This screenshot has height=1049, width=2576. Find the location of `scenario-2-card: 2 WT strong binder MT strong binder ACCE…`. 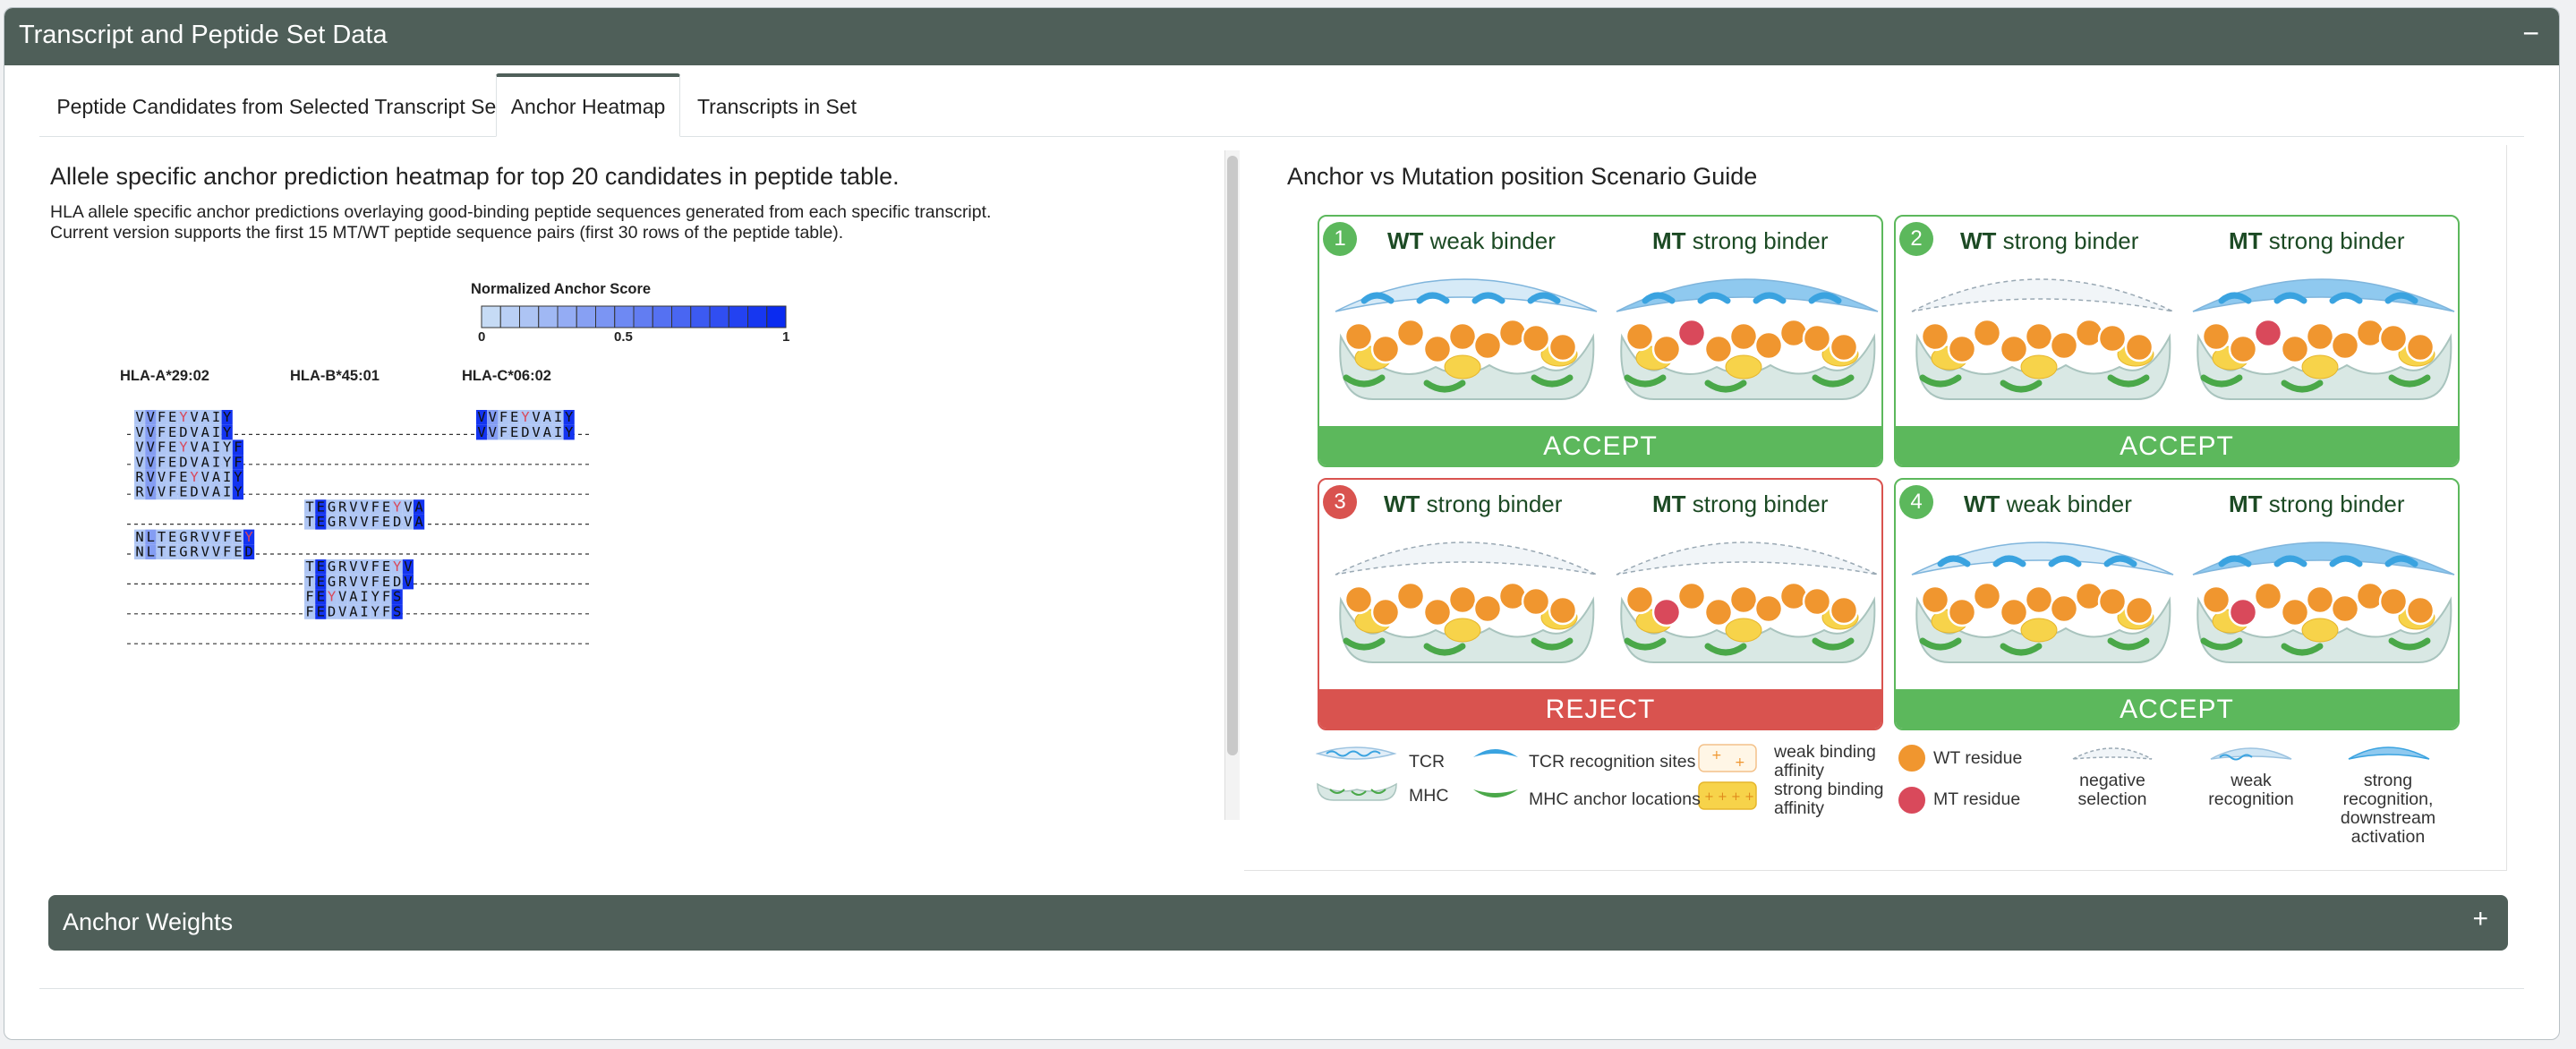

scenario-2-card: 2 WT strong binder MT strong binder ACCE… is located at coordinates (2177, 341).